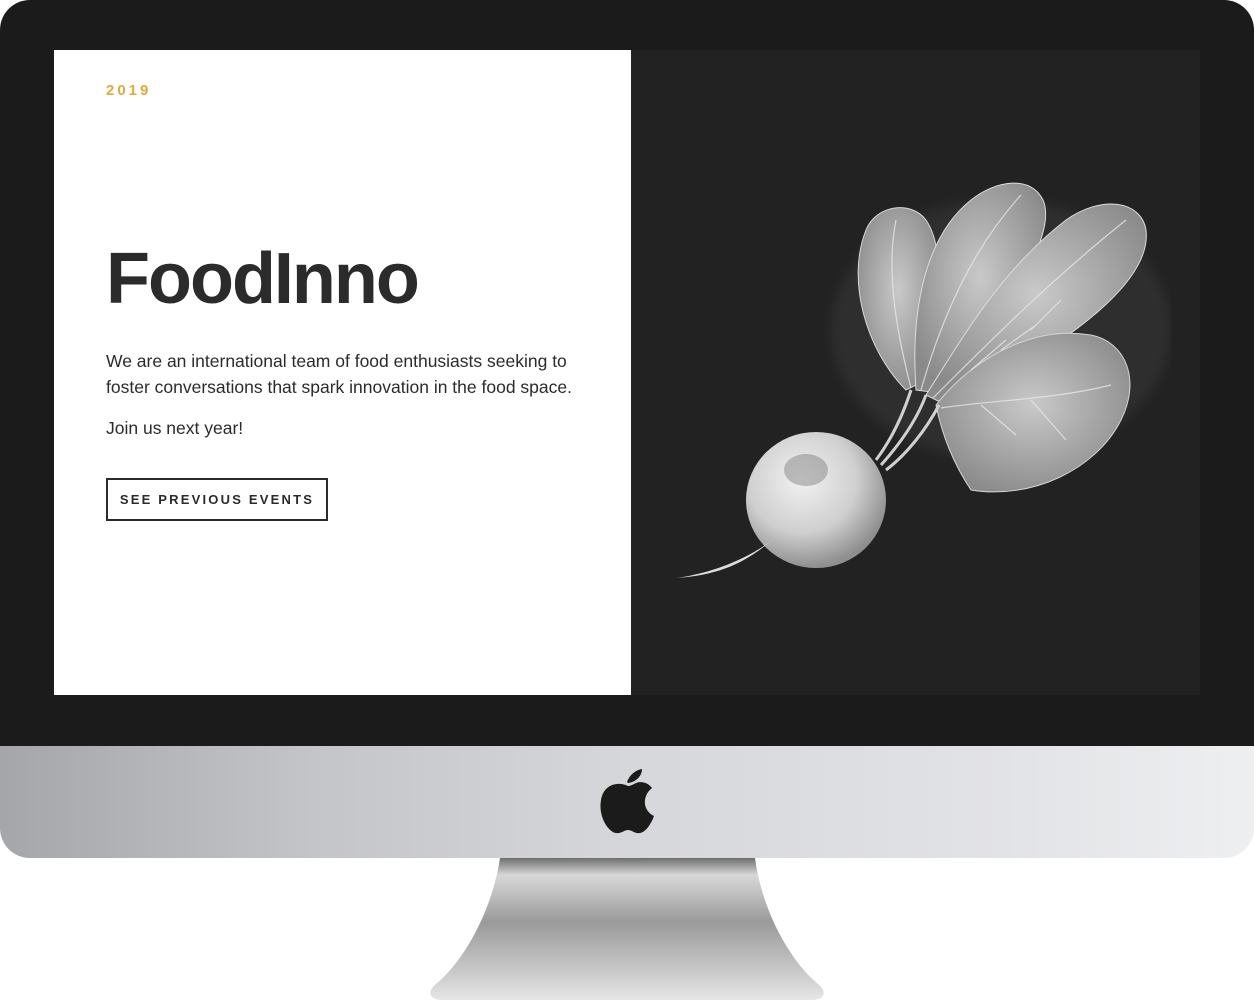 This screenshot has height=1000, width=1254. Describe the element at coordinates (627, 929) in the screenshot. I see `monitor-stand` at that location.